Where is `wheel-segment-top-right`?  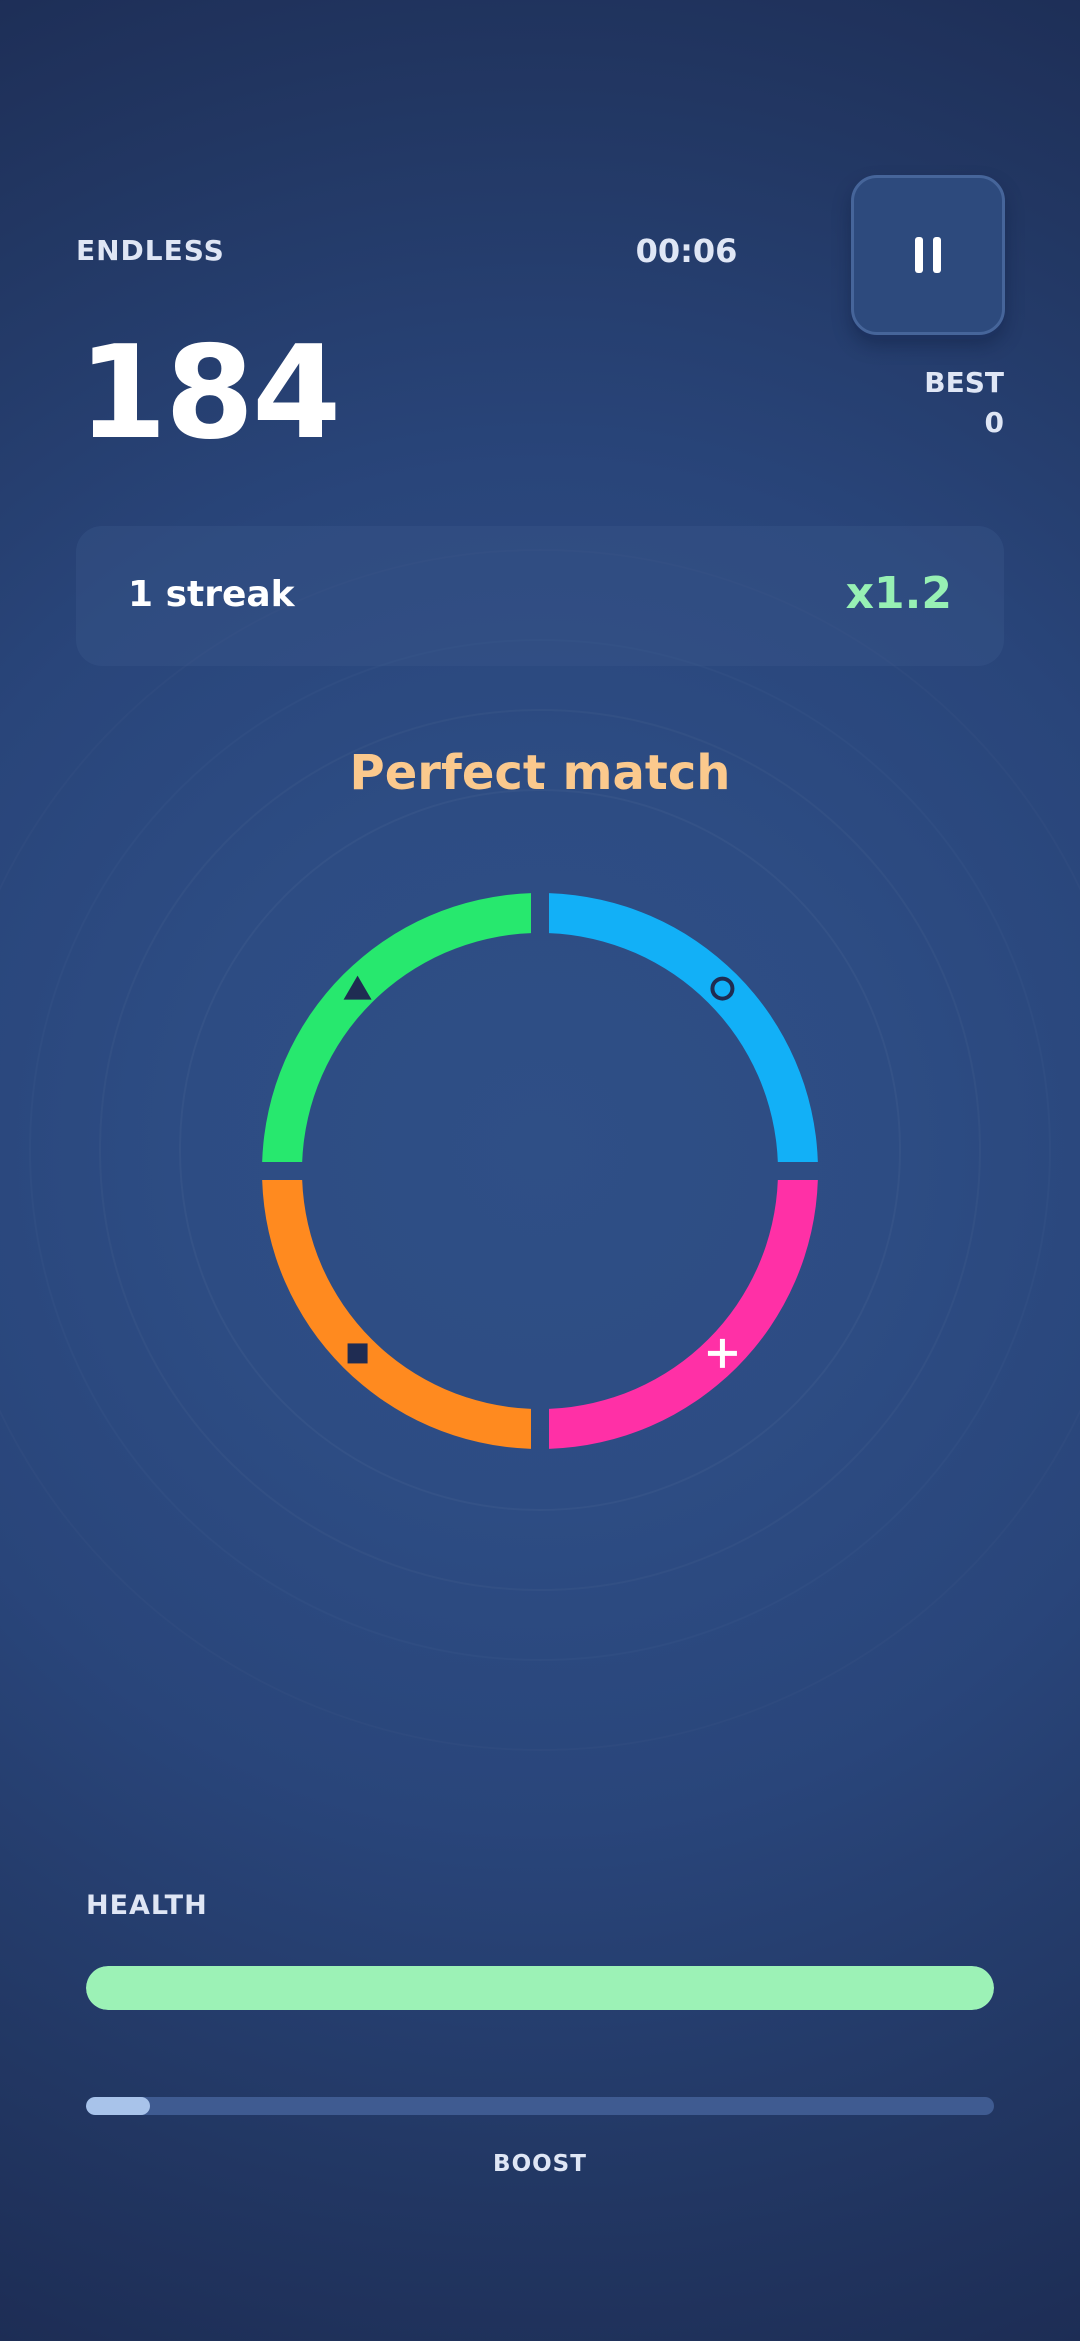 wheel-segment-top-right is located at coordinates (683, 1028).